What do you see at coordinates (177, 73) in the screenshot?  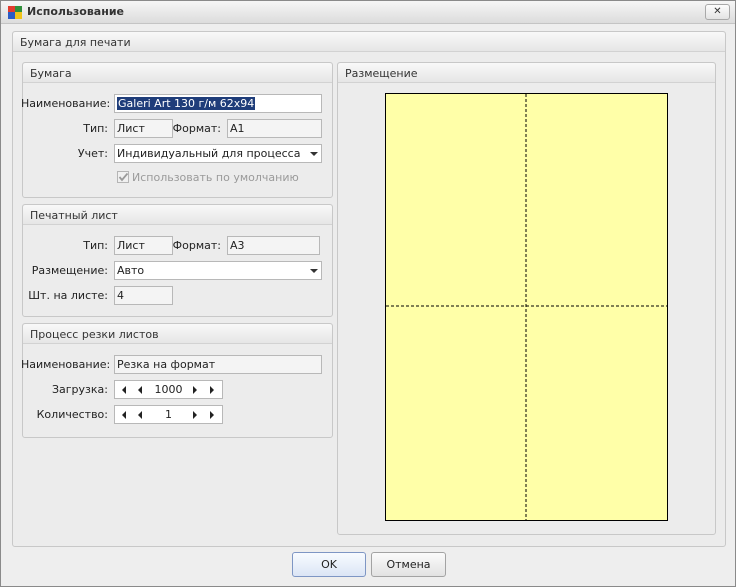 I see `paper-group-header: Бумага` at bounding box center [177, 73].